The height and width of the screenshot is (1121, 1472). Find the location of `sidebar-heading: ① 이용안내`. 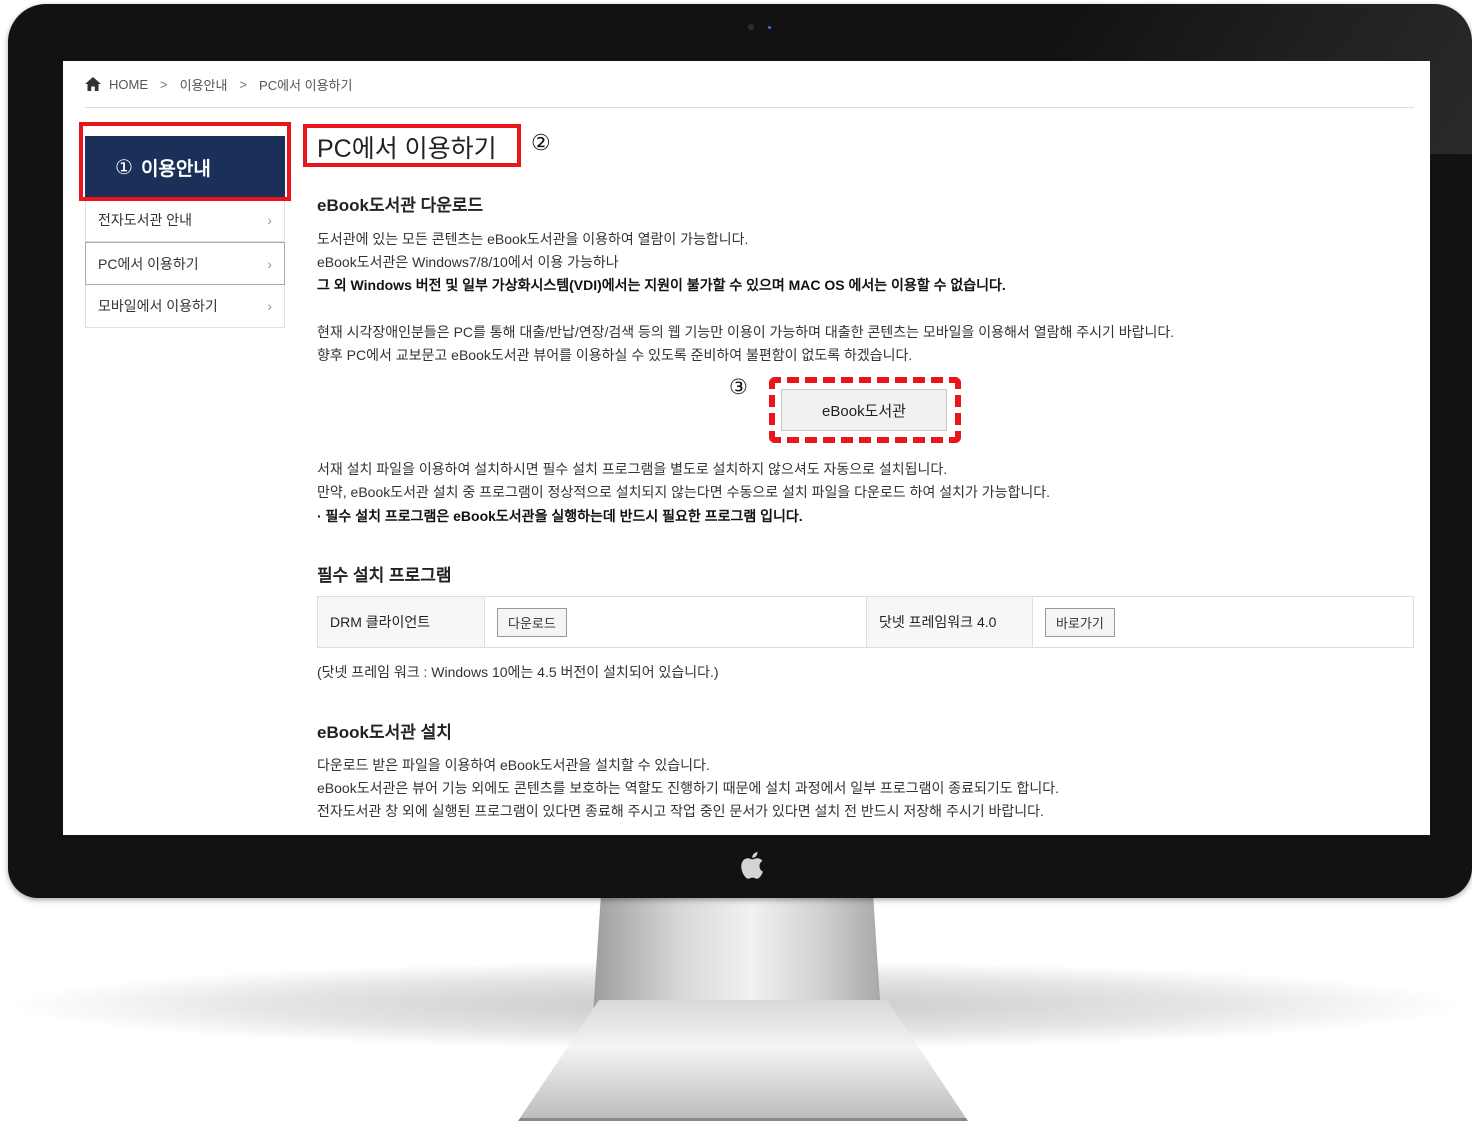

sidebar-heading: ① 이용안내 is located at coordinates (185, 161).